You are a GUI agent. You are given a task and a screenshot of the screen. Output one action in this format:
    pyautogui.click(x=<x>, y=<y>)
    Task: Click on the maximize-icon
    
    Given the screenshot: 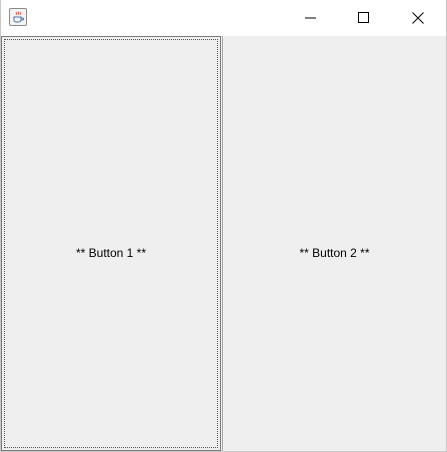 What is the action you would take?
    pyautogui.click(x=363, y=17)
    